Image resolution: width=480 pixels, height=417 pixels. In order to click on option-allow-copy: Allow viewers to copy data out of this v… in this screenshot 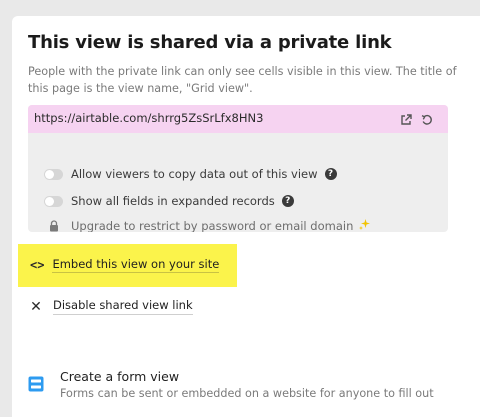, I will do `click(190, 174)`.